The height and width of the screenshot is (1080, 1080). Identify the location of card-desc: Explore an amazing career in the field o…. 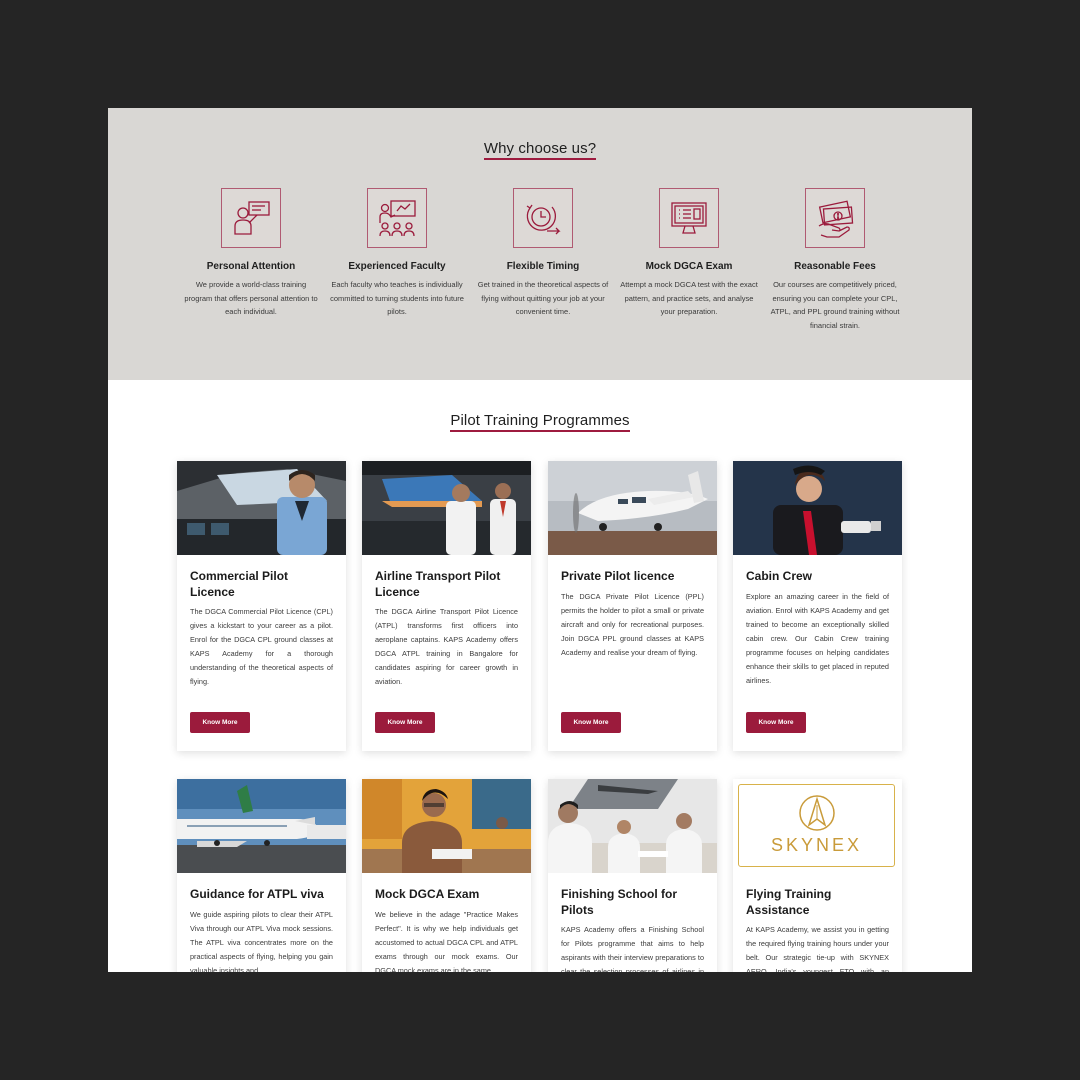
(817, 638).